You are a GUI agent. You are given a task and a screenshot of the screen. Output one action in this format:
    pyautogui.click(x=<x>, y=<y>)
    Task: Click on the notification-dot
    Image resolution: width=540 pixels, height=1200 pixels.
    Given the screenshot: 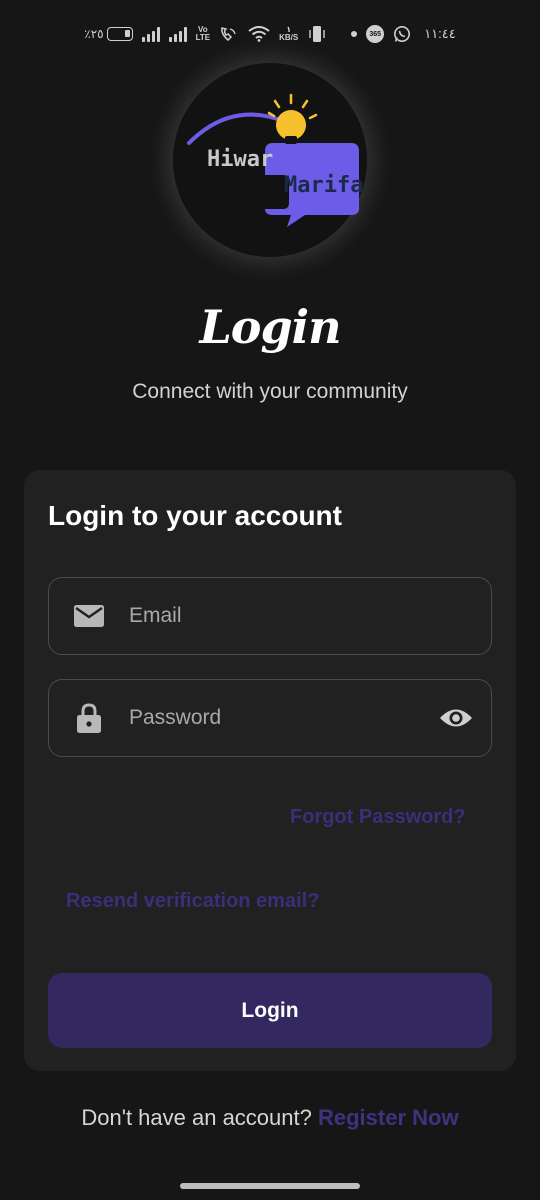 What is the action you would take?
    pyautogui.click(x=354, y=34)
    